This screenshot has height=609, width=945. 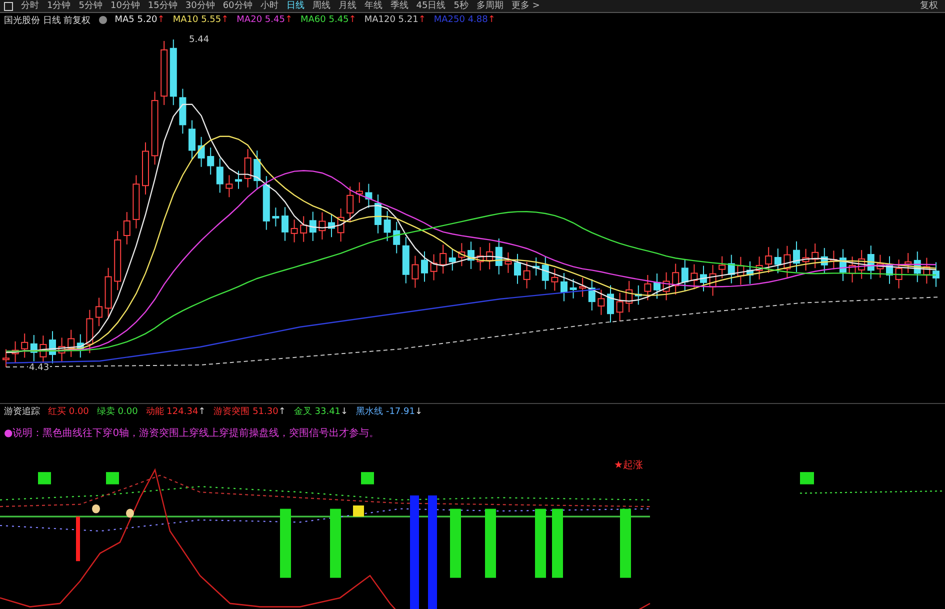 I want to click on ma-reading: MA20 5.45↑, so click(x=264, y=20).